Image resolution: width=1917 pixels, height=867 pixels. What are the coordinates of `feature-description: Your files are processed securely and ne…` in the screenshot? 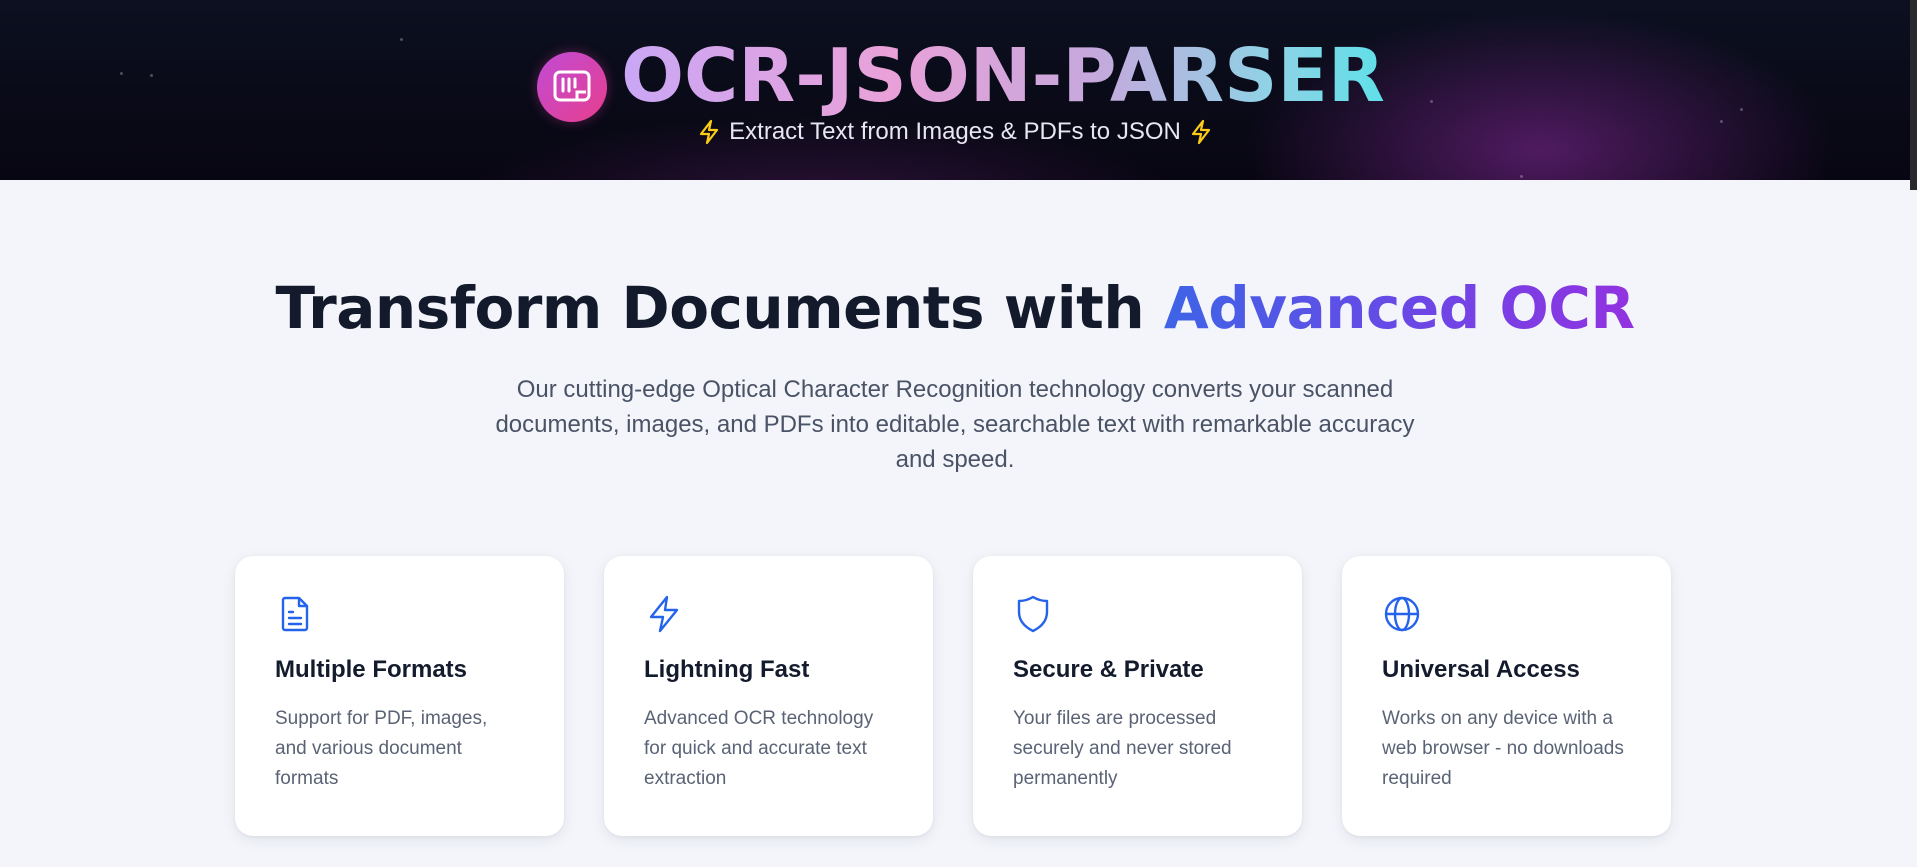 It's located at (1122, 748).